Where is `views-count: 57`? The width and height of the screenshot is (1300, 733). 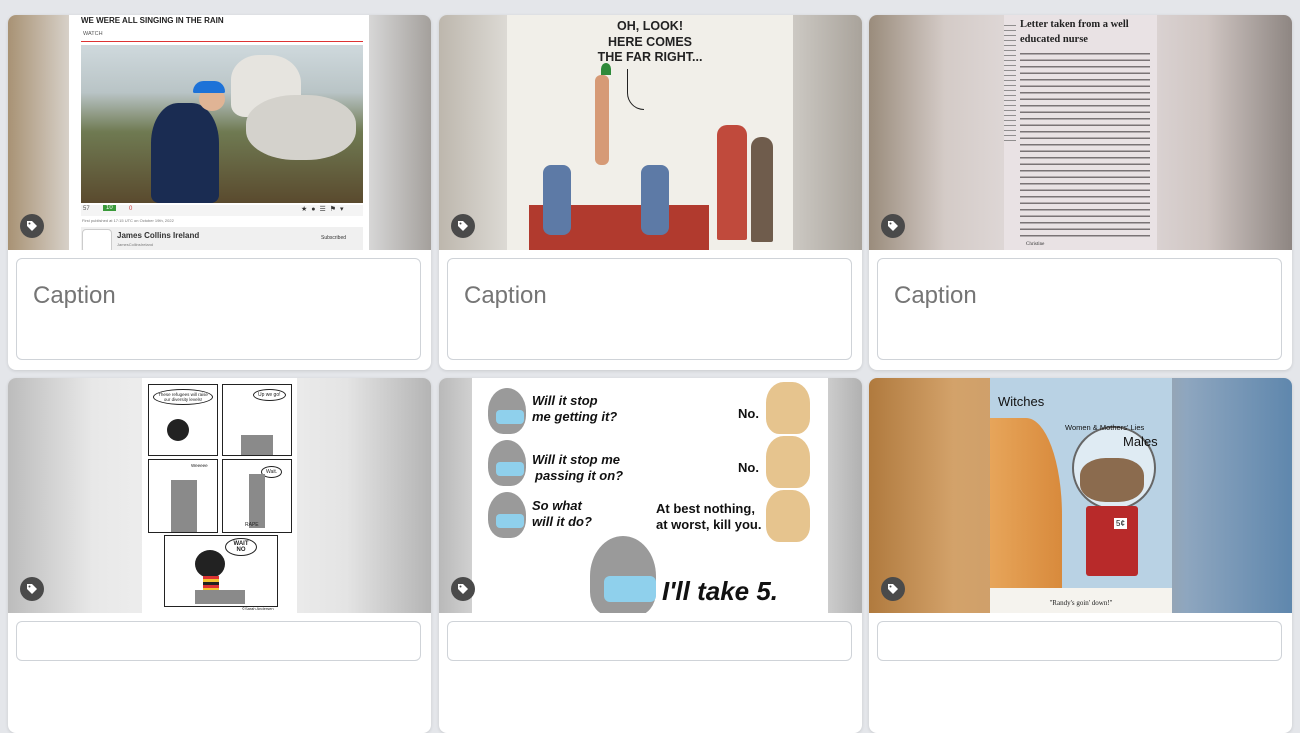 views-count: 57 is located at coordinates (86, 209).